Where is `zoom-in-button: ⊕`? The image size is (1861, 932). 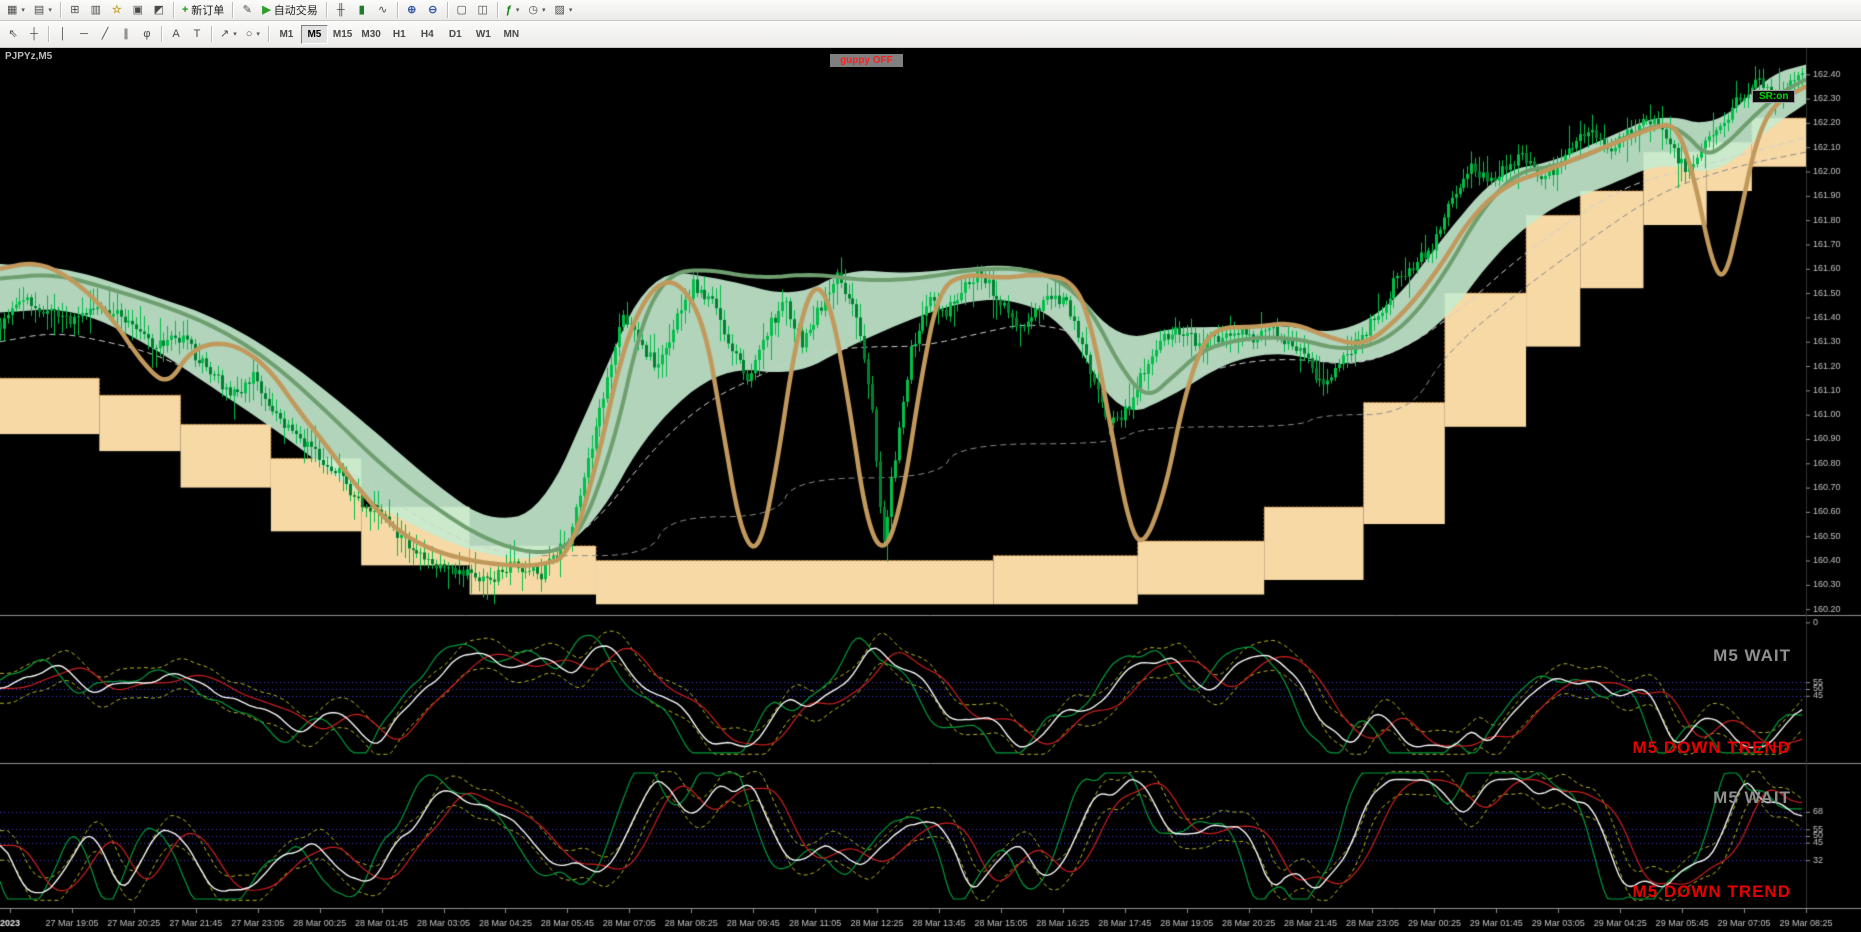 zoom-in-button: ⊕ is located at coordinates (412, 10).